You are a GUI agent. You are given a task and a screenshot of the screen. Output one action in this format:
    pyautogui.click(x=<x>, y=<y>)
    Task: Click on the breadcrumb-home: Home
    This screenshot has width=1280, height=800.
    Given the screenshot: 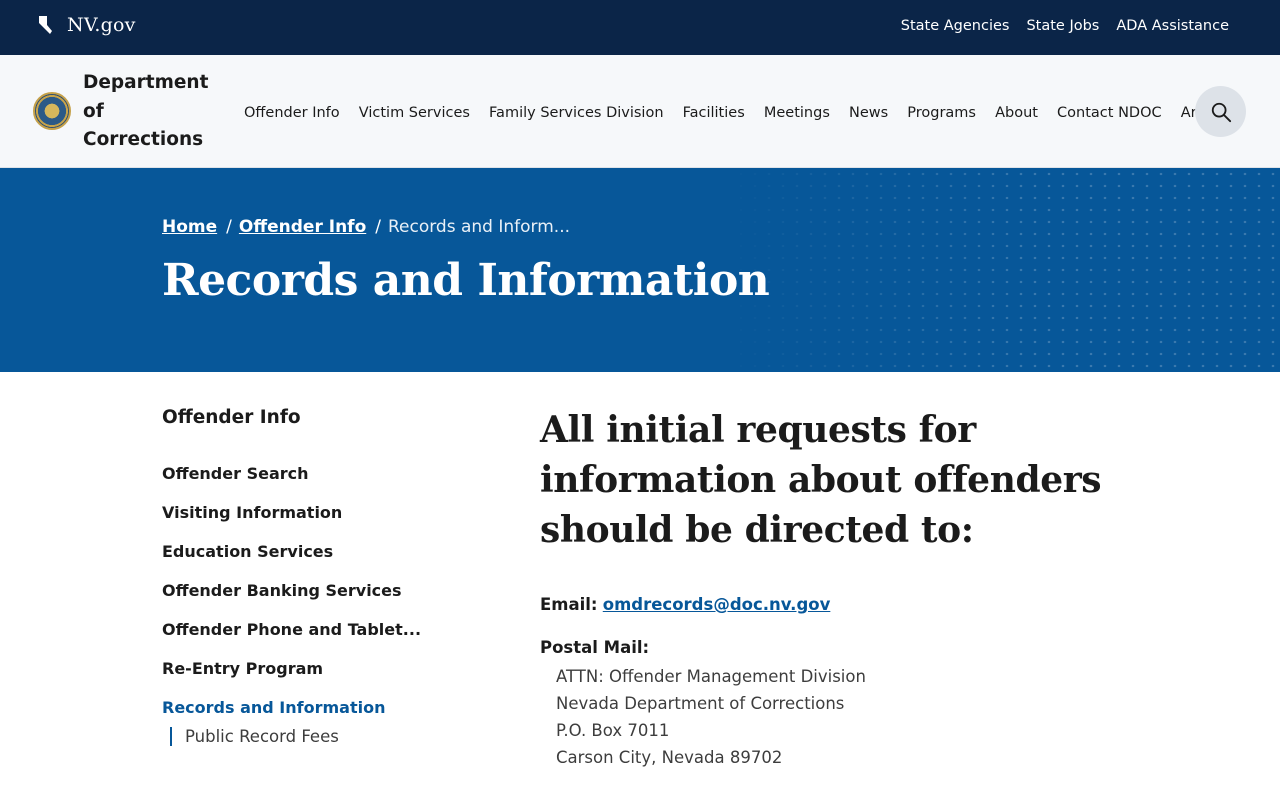 What is the action you would take?
    pyautogui.click(x=189, y=227)
    